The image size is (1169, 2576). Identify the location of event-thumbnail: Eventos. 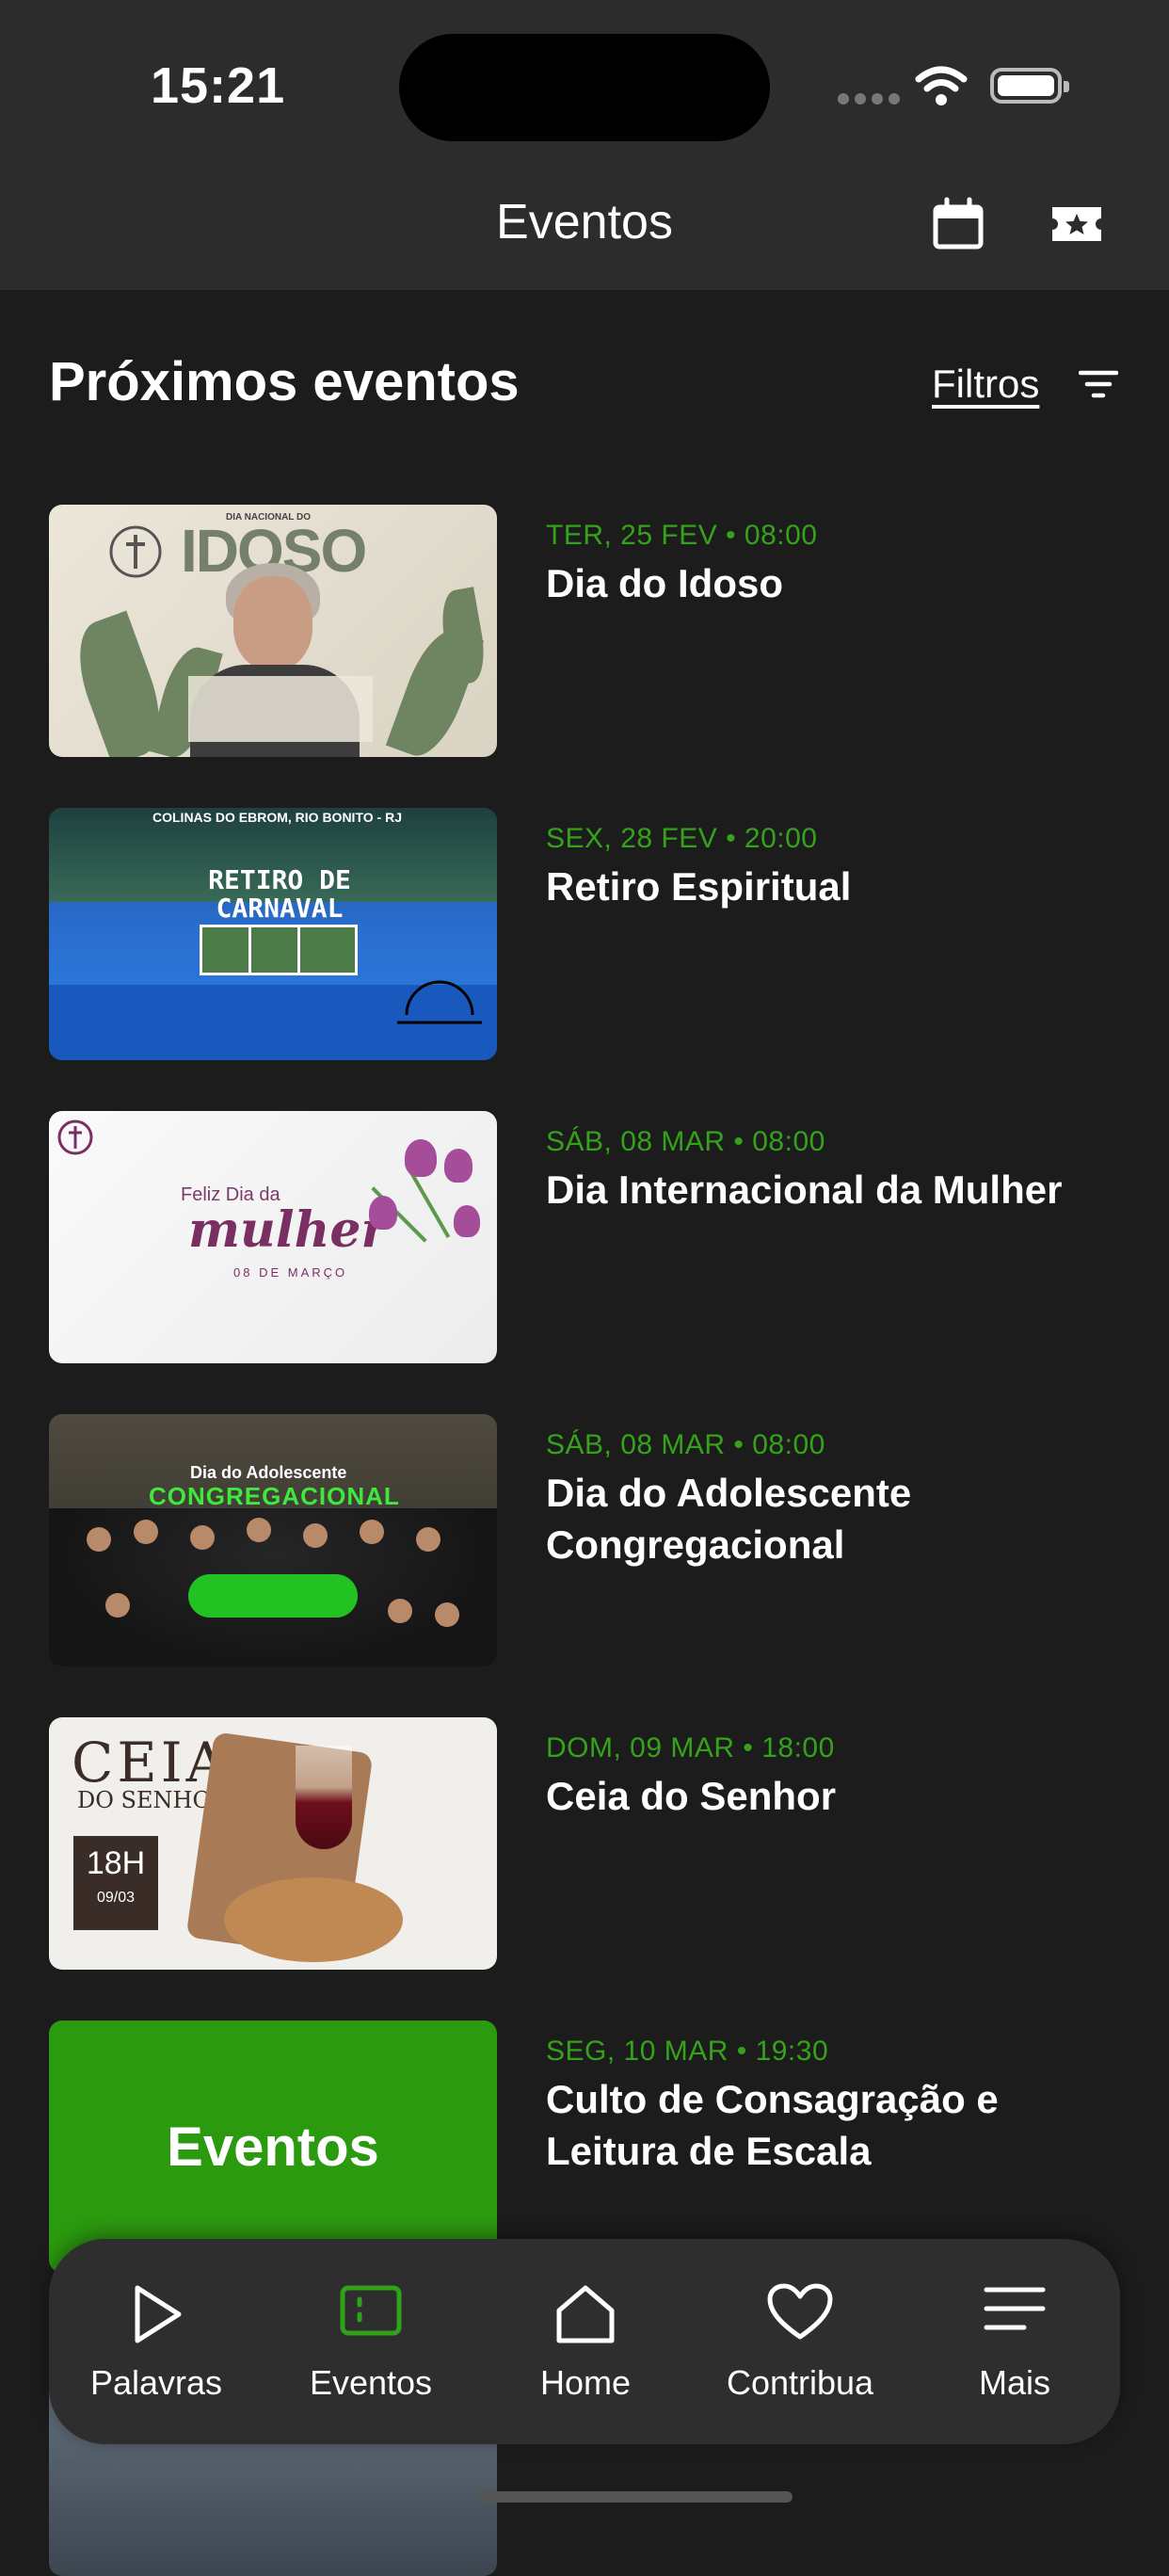
(273, 2147).